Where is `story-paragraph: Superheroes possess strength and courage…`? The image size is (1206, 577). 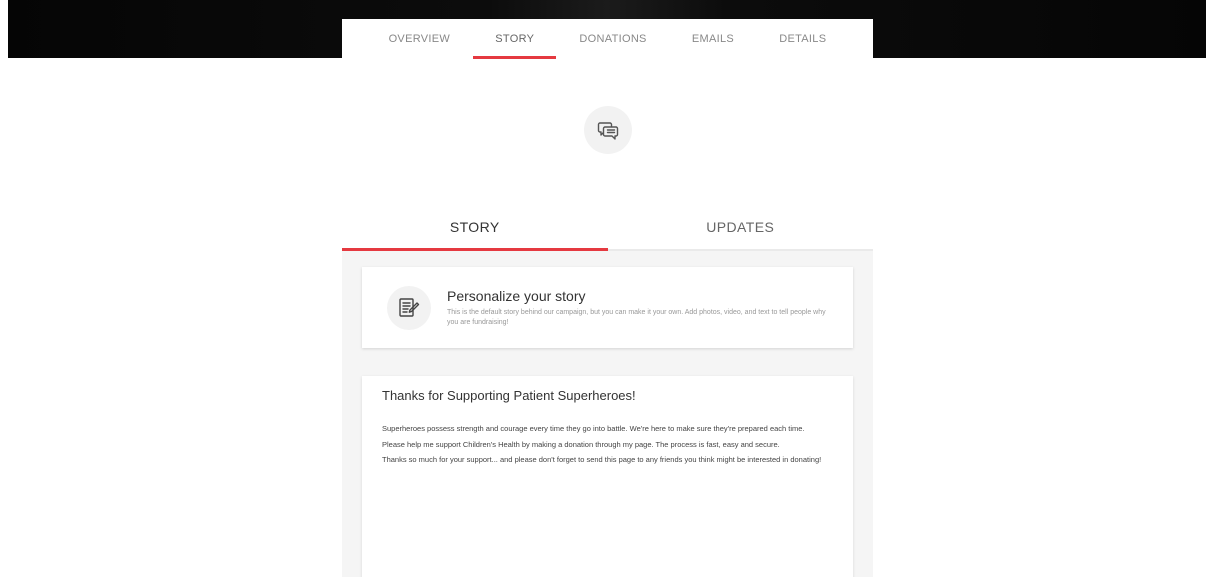 story-paragraph: Superheroes possess strength and courage… is located at coordinates (593, 428).